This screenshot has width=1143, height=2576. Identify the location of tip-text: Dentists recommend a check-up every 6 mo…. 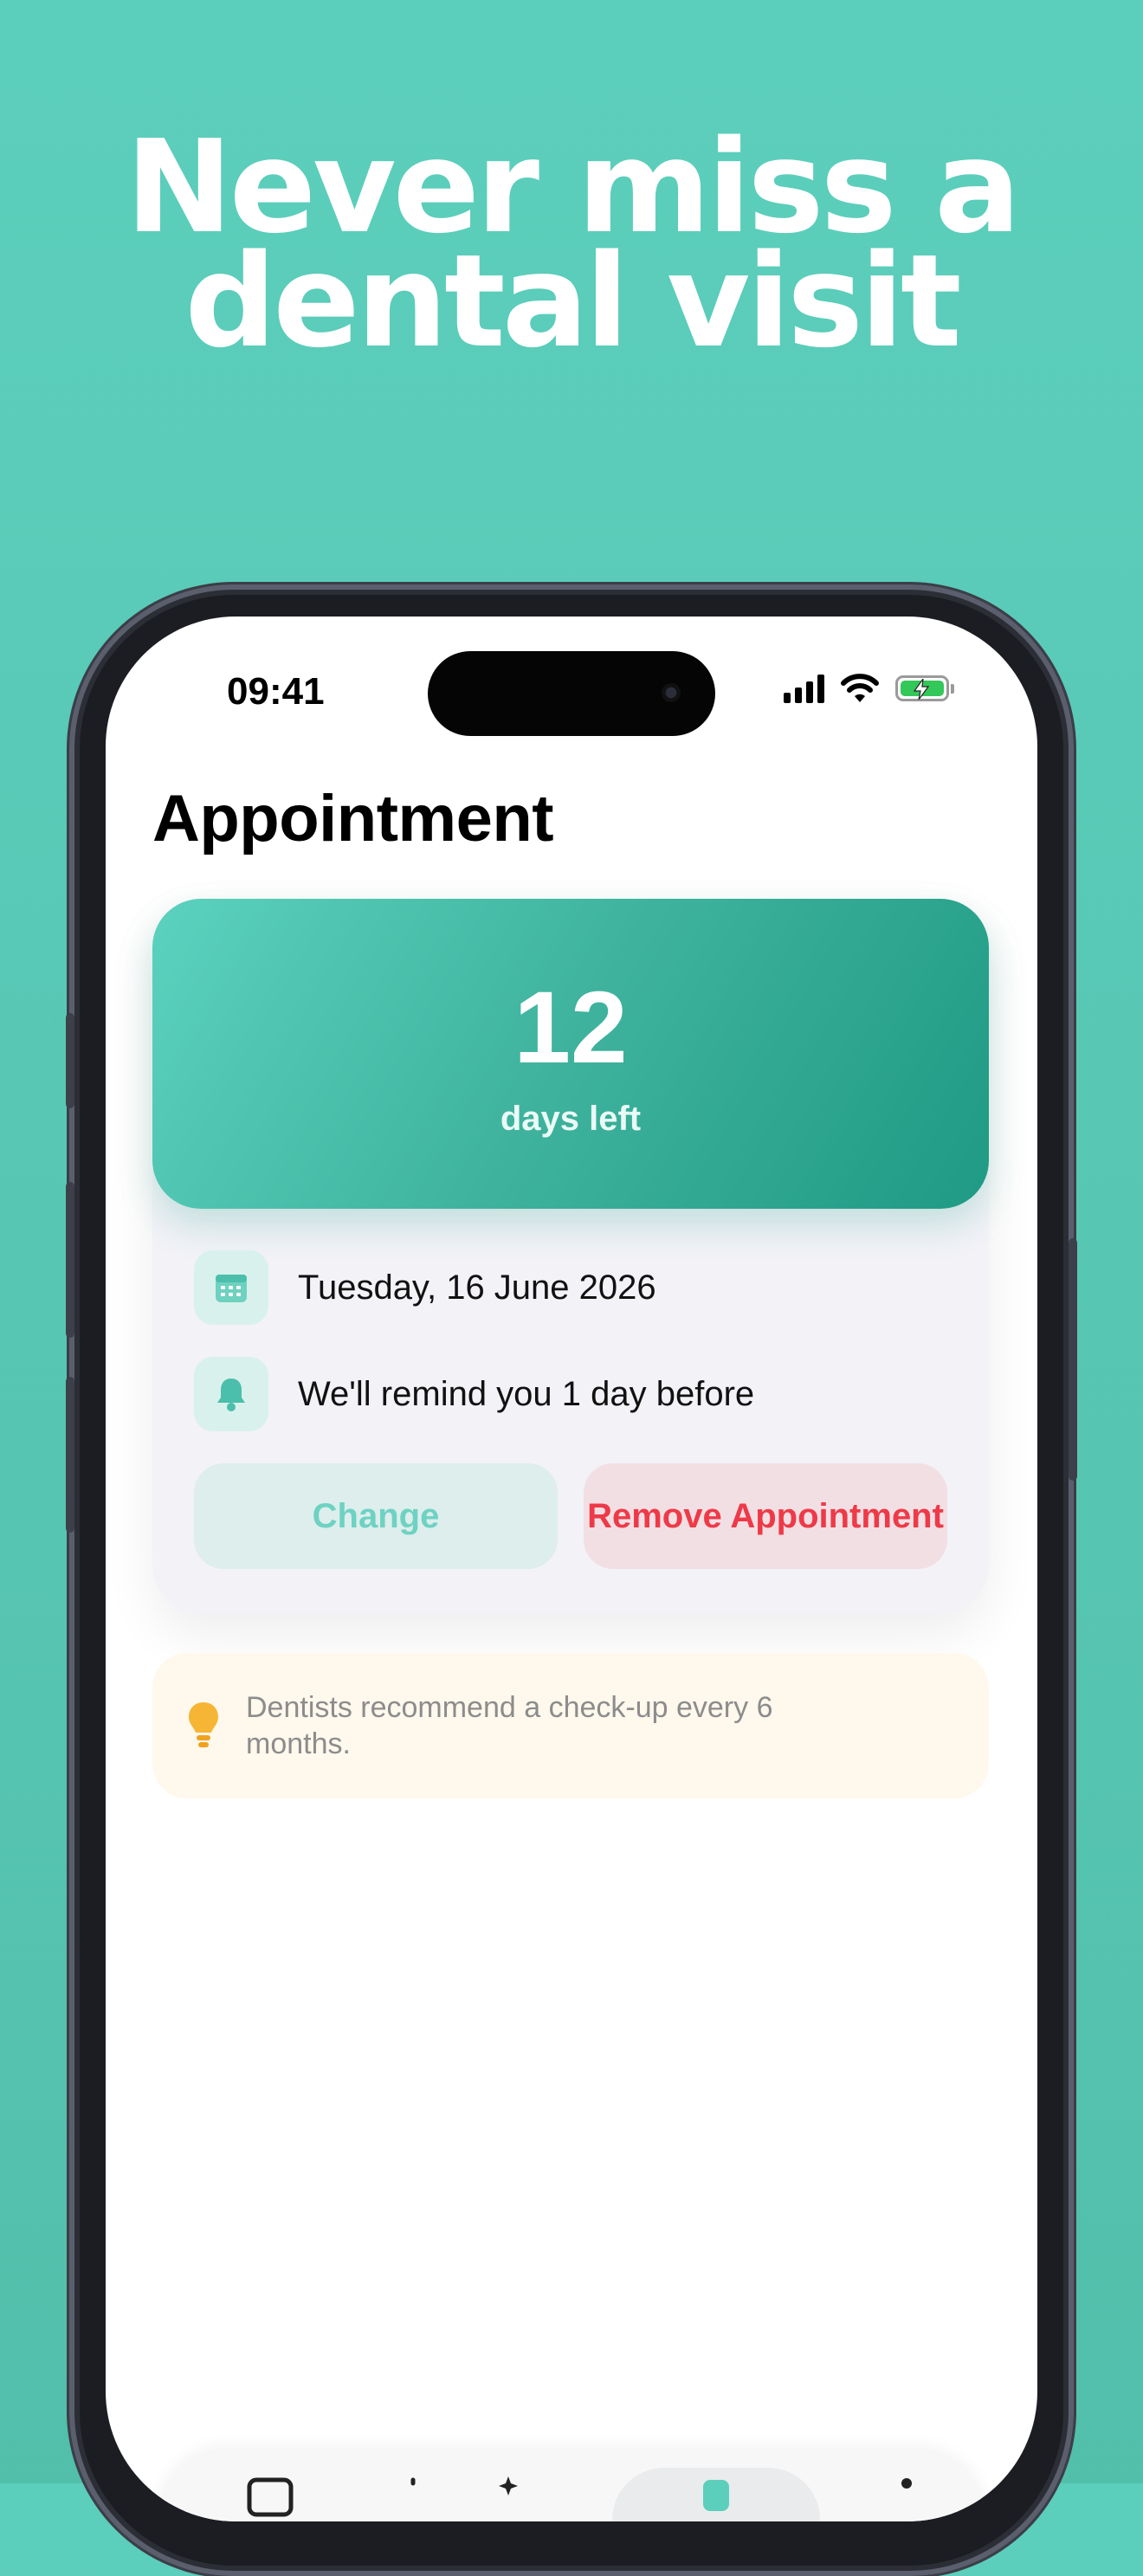
(510, 1725).